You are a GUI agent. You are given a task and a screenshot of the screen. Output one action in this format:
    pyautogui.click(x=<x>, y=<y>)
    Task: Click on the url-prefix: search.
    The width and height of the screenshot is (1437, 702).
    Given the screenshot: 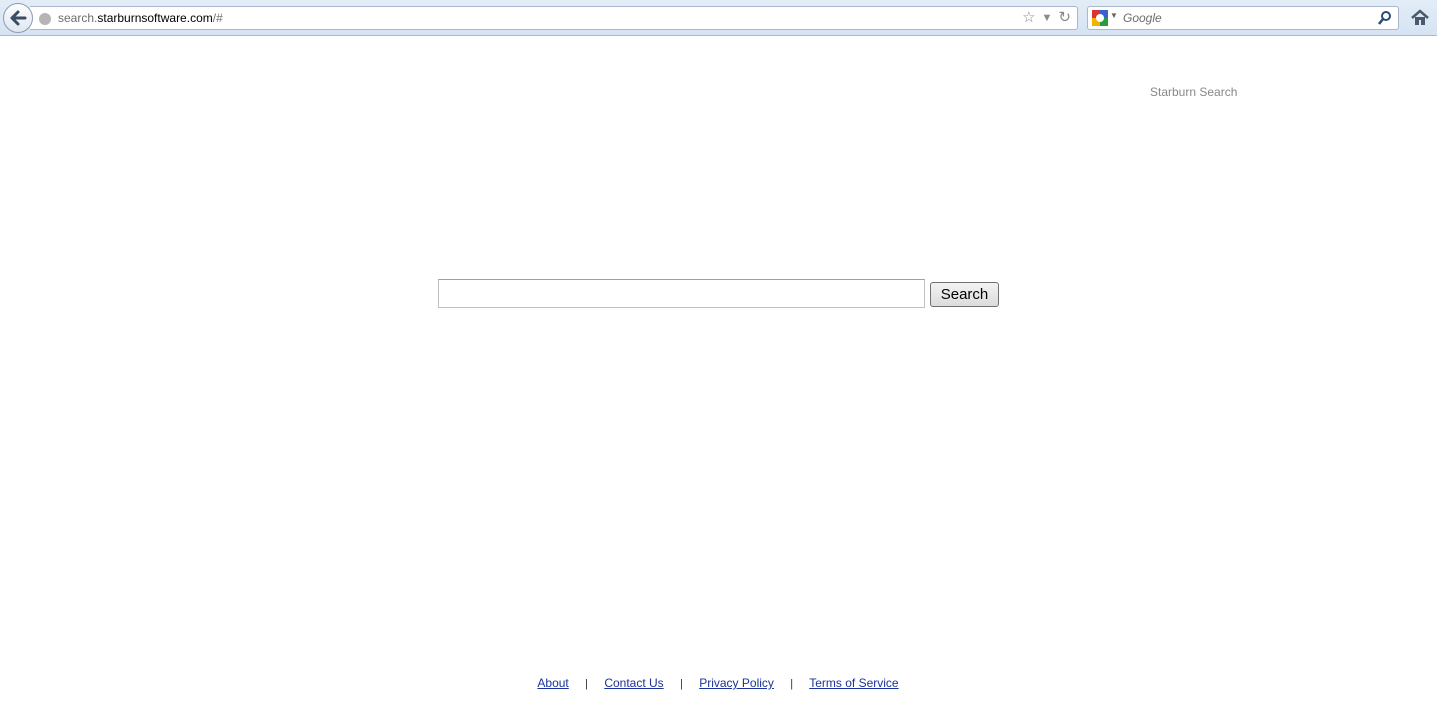 What is the action you would take?
    pyautogui.click(x=78, y=18)
    